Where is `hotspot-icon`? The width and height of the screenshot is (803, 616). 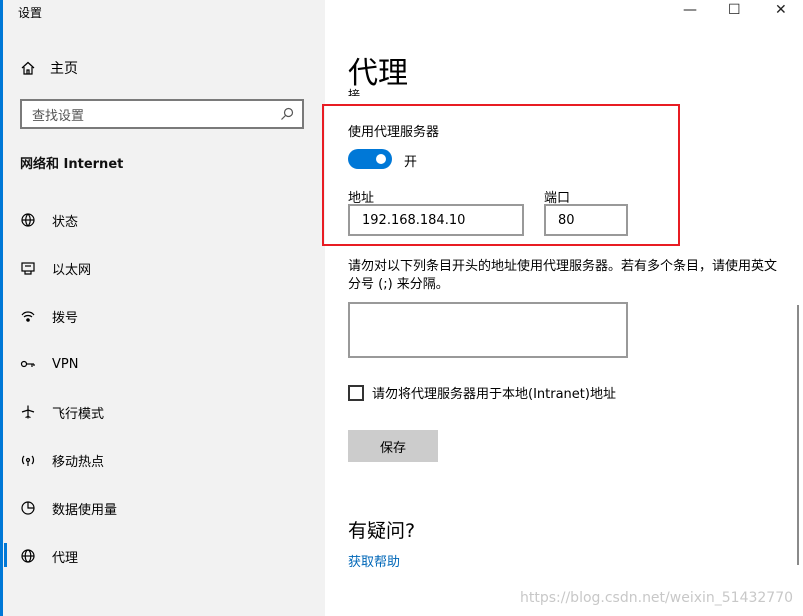
hotspot-icon is located at coordinates (28, 460).